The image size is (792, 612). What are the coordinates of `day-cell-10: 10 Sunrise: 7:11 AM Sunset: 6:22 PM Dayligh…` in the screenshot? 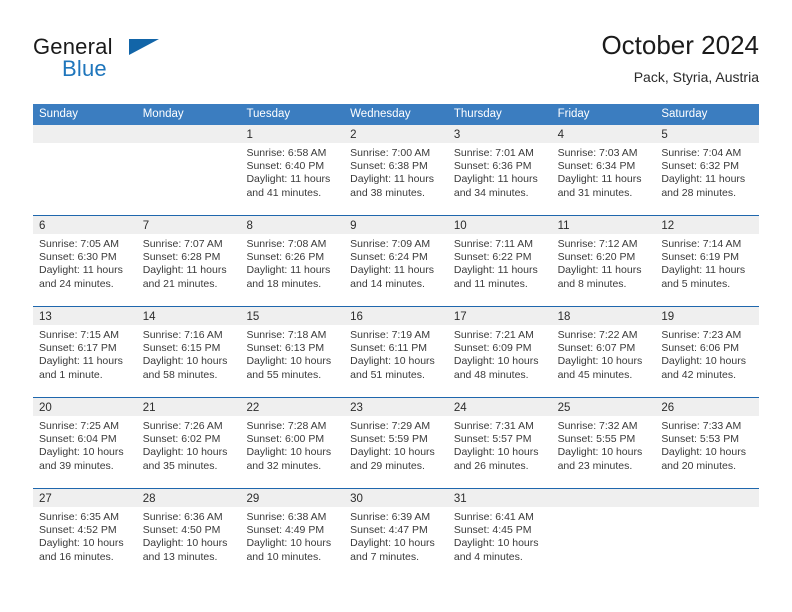 It's located at (499, 261).